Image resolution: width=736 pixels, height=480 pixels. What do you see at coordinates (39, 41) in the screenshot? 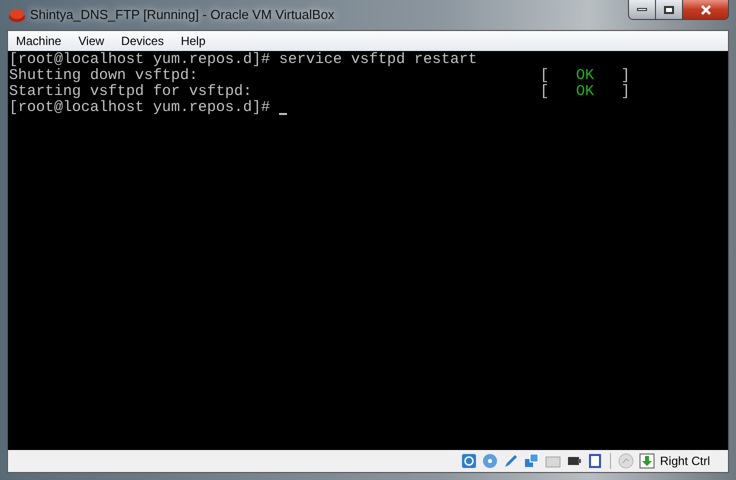
I see `menu-item: Machine` at bounding box center [39, 41].